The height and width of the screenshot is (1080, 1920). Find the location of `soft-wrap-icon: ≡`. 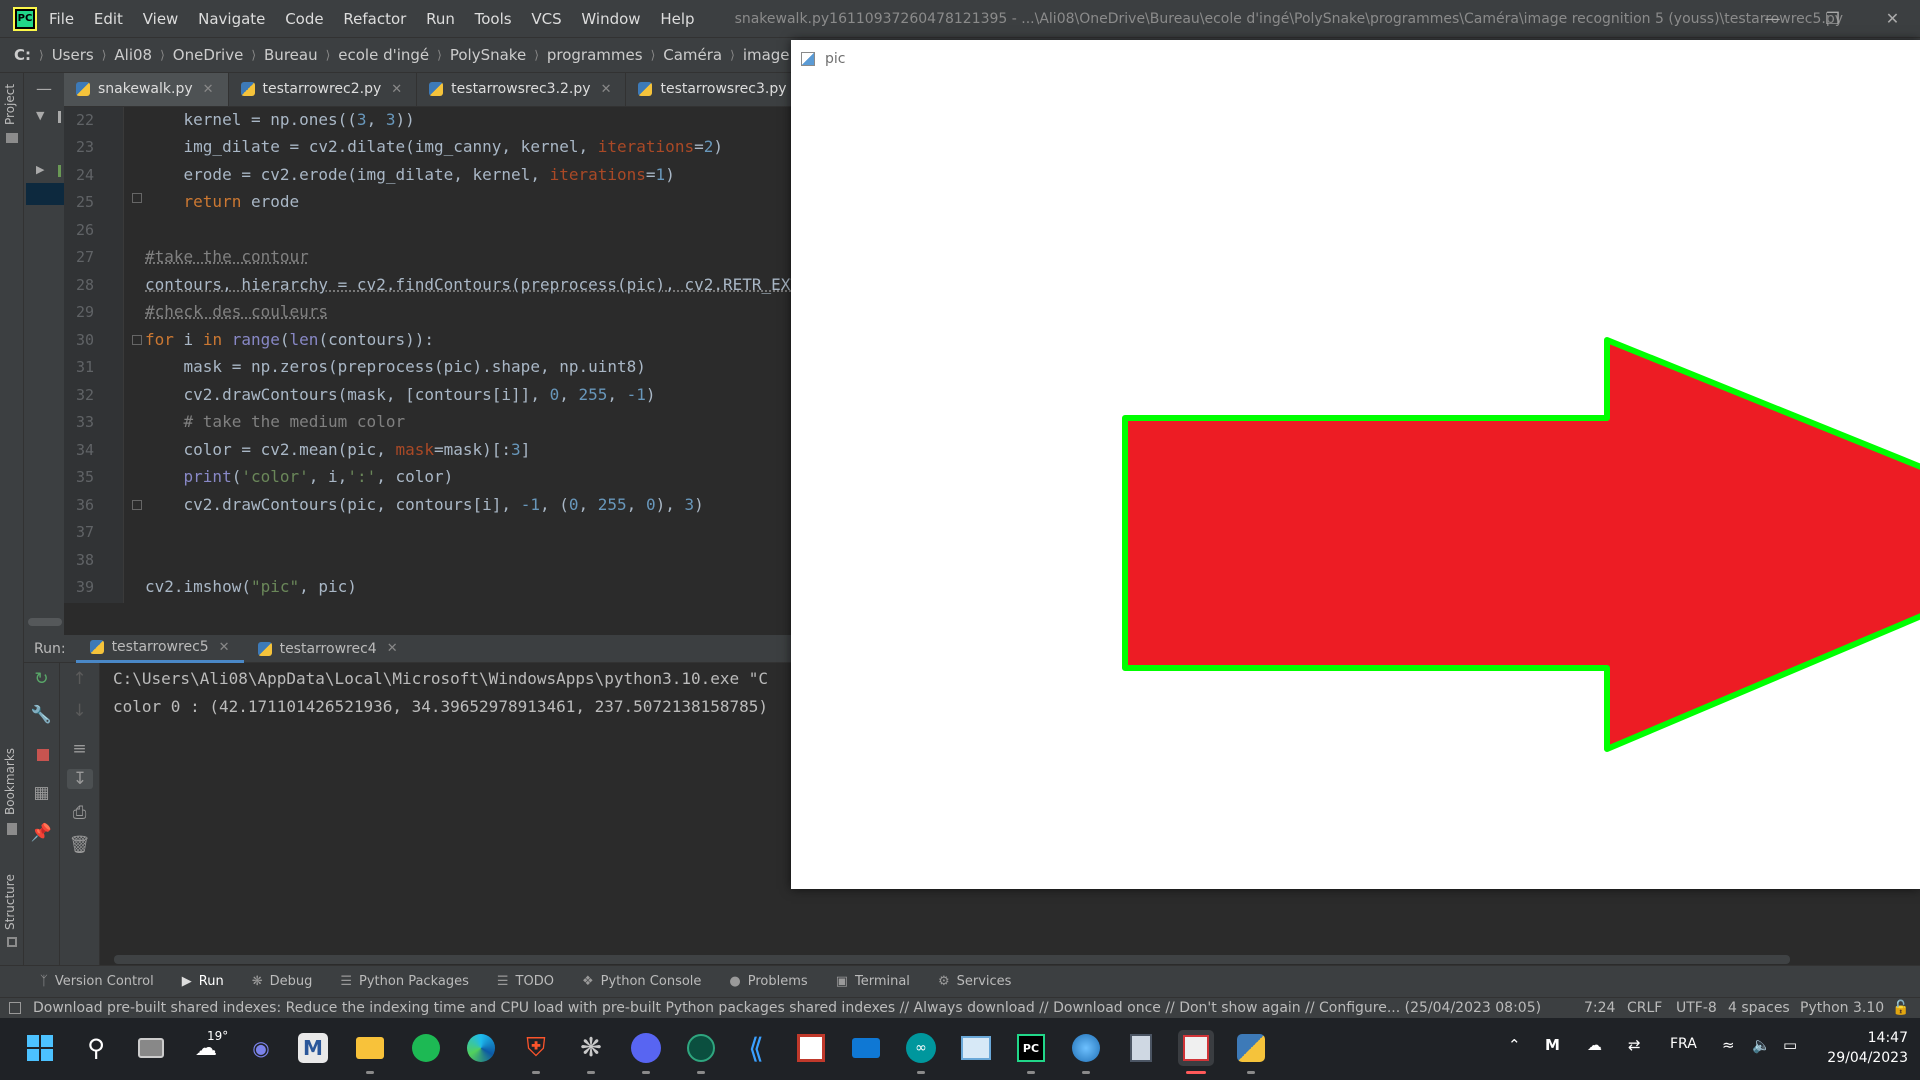

soft-wrap-icon: ≡ is located at coordinates (79, 749).